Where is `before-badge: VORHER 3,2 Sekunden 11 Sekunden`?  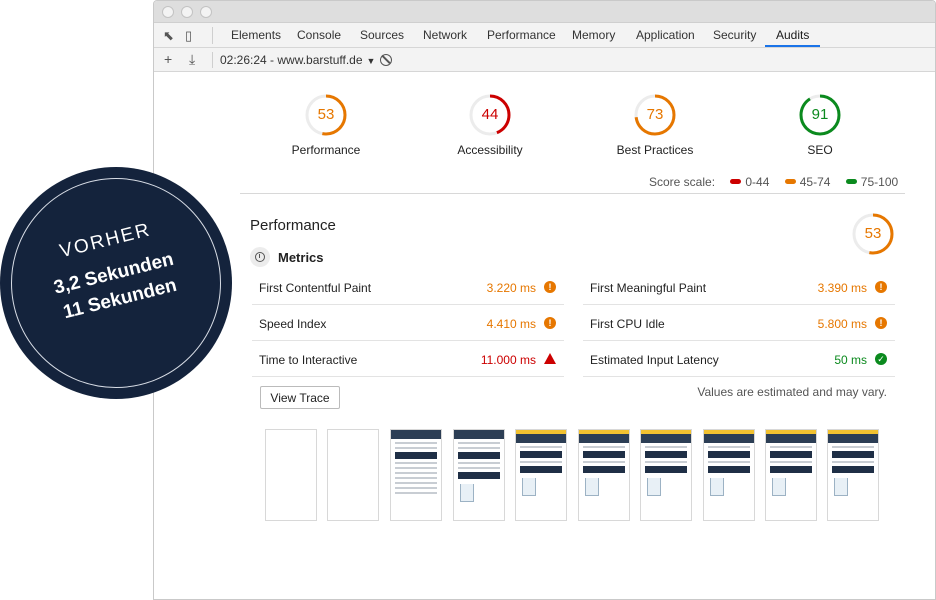
before-badge: VORHER 3,2 Sekunden 11 Sekunden is located at coordinates (116, 283).